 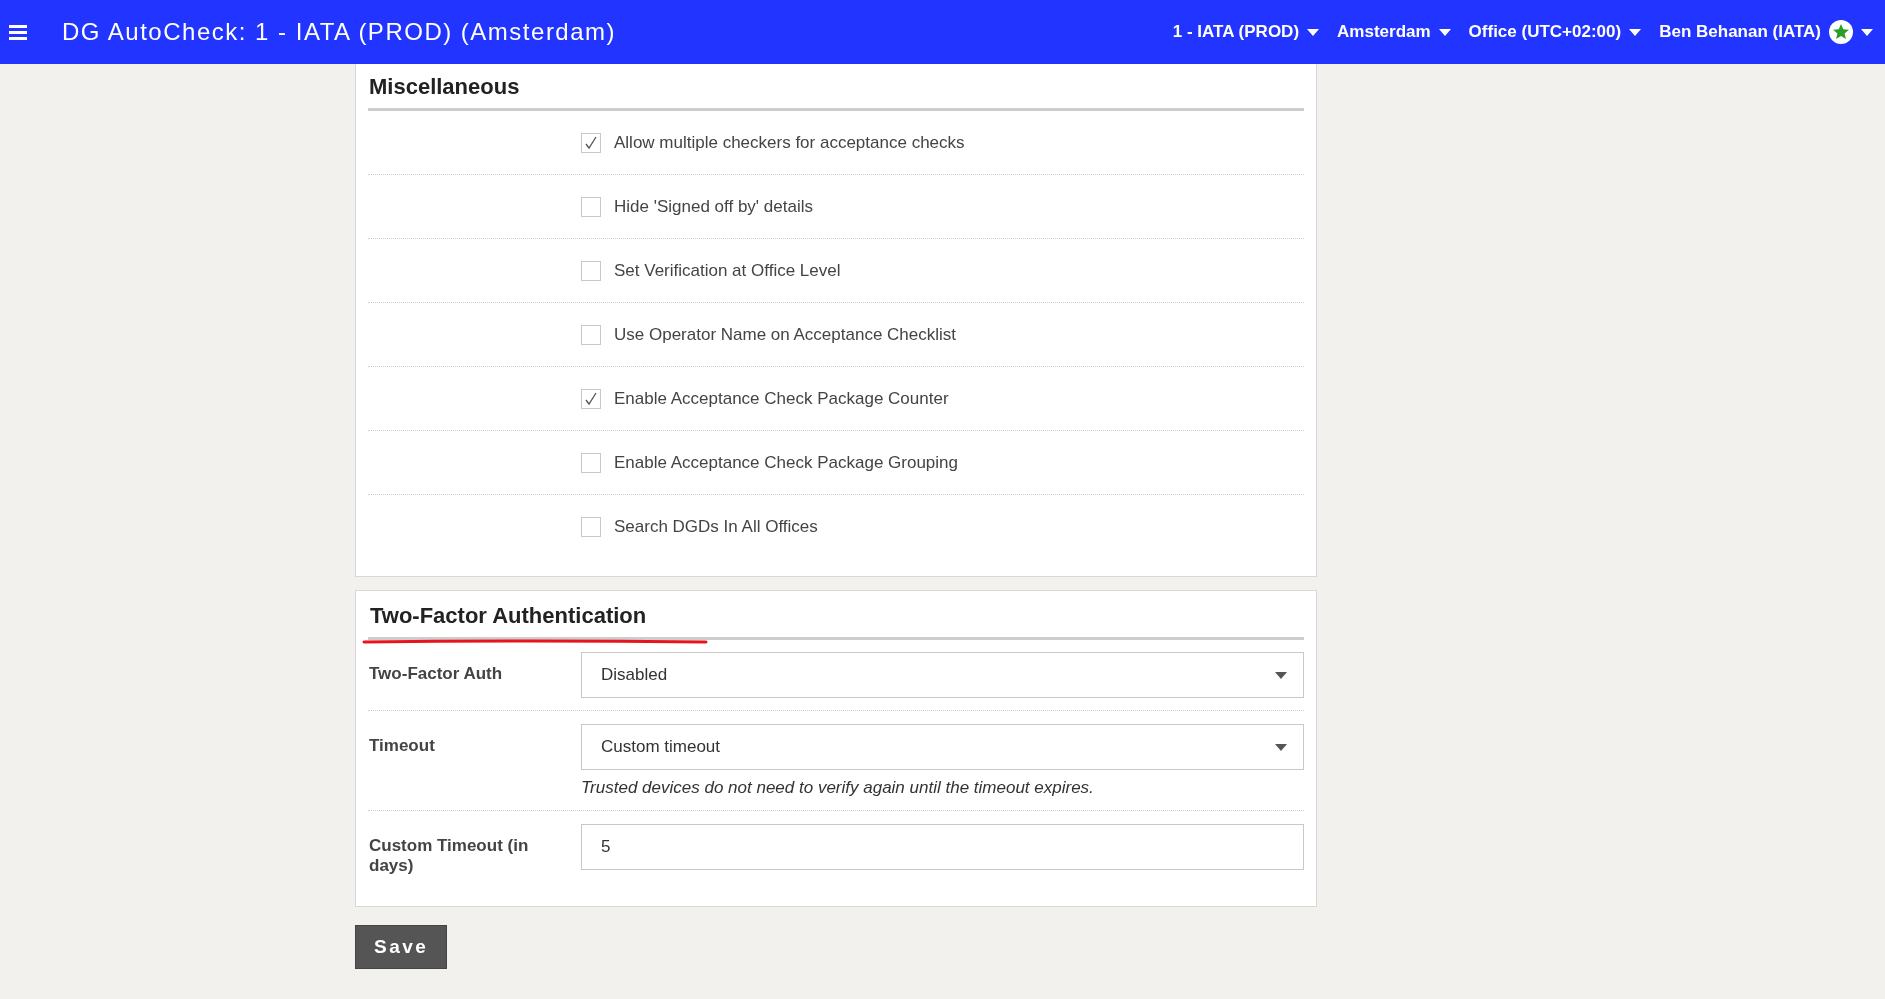 I want to click on checkbox-label: Allow multiple checkers for acceptance checks, so click(x=789, y=142).